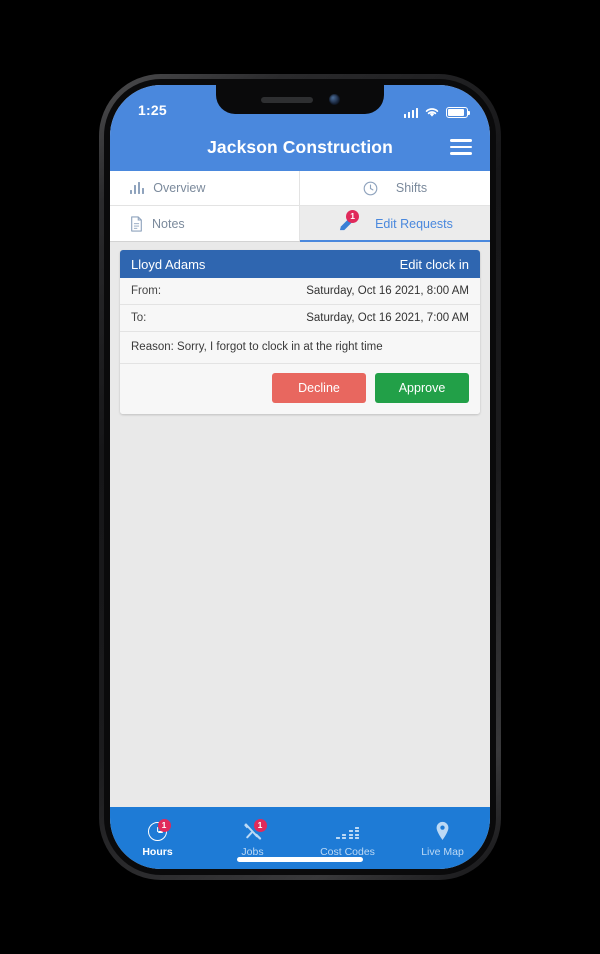 This screenshot has width=600, height=954. I want to click on tab-shifts: Shifts, so click(395, 188).